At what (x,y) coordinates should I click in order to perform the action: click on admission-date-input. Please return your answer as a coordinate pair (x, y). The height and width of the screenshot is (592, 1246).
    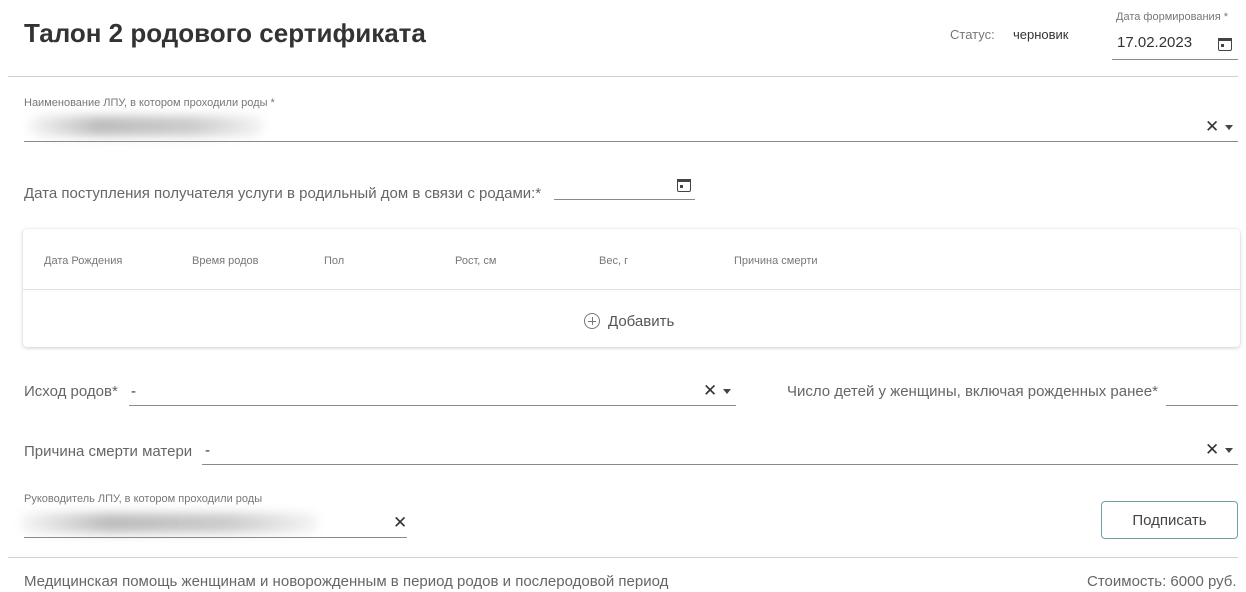
    Looking at the image, I should click on (624, 186).